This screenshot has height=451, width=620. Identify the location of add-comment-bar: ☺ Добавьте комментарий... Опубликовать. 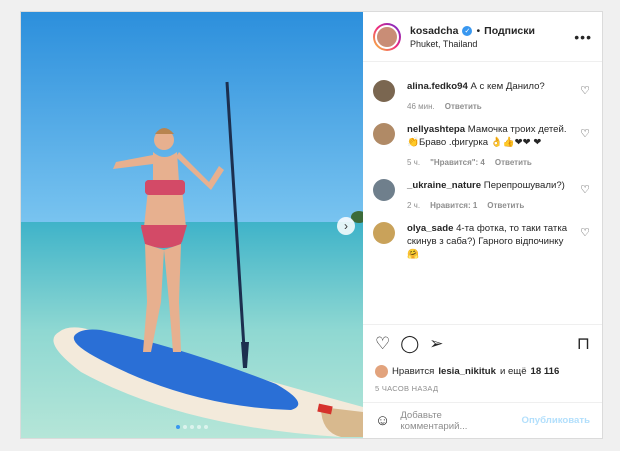
(482, 420).